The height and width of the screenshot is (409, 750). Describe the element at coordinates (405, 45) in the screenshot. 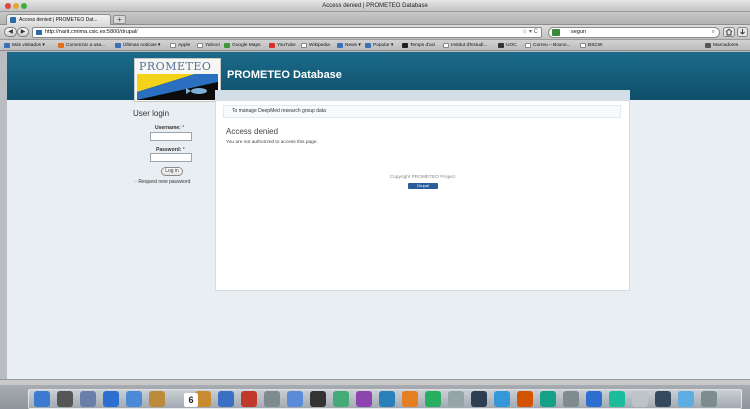

I see `weather-icon` at that location.